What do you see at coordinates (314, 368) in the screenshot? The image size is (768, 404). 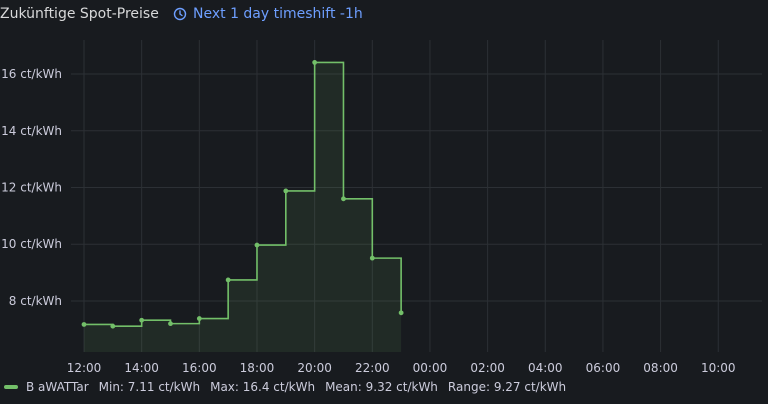 I see `x-tick-label: 20:00` at bounding box center [314, 368].